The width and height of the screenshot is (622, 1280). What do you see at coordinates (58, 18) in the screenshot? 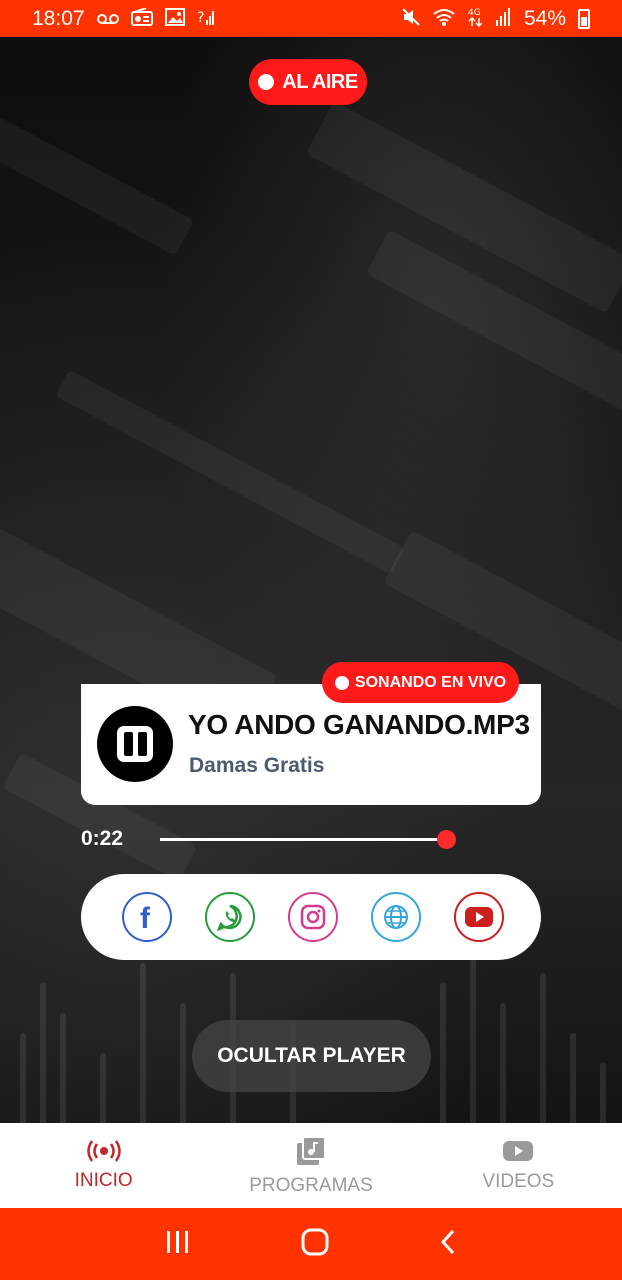
I see `clock: 18:07` at bounding box center [58, 18].